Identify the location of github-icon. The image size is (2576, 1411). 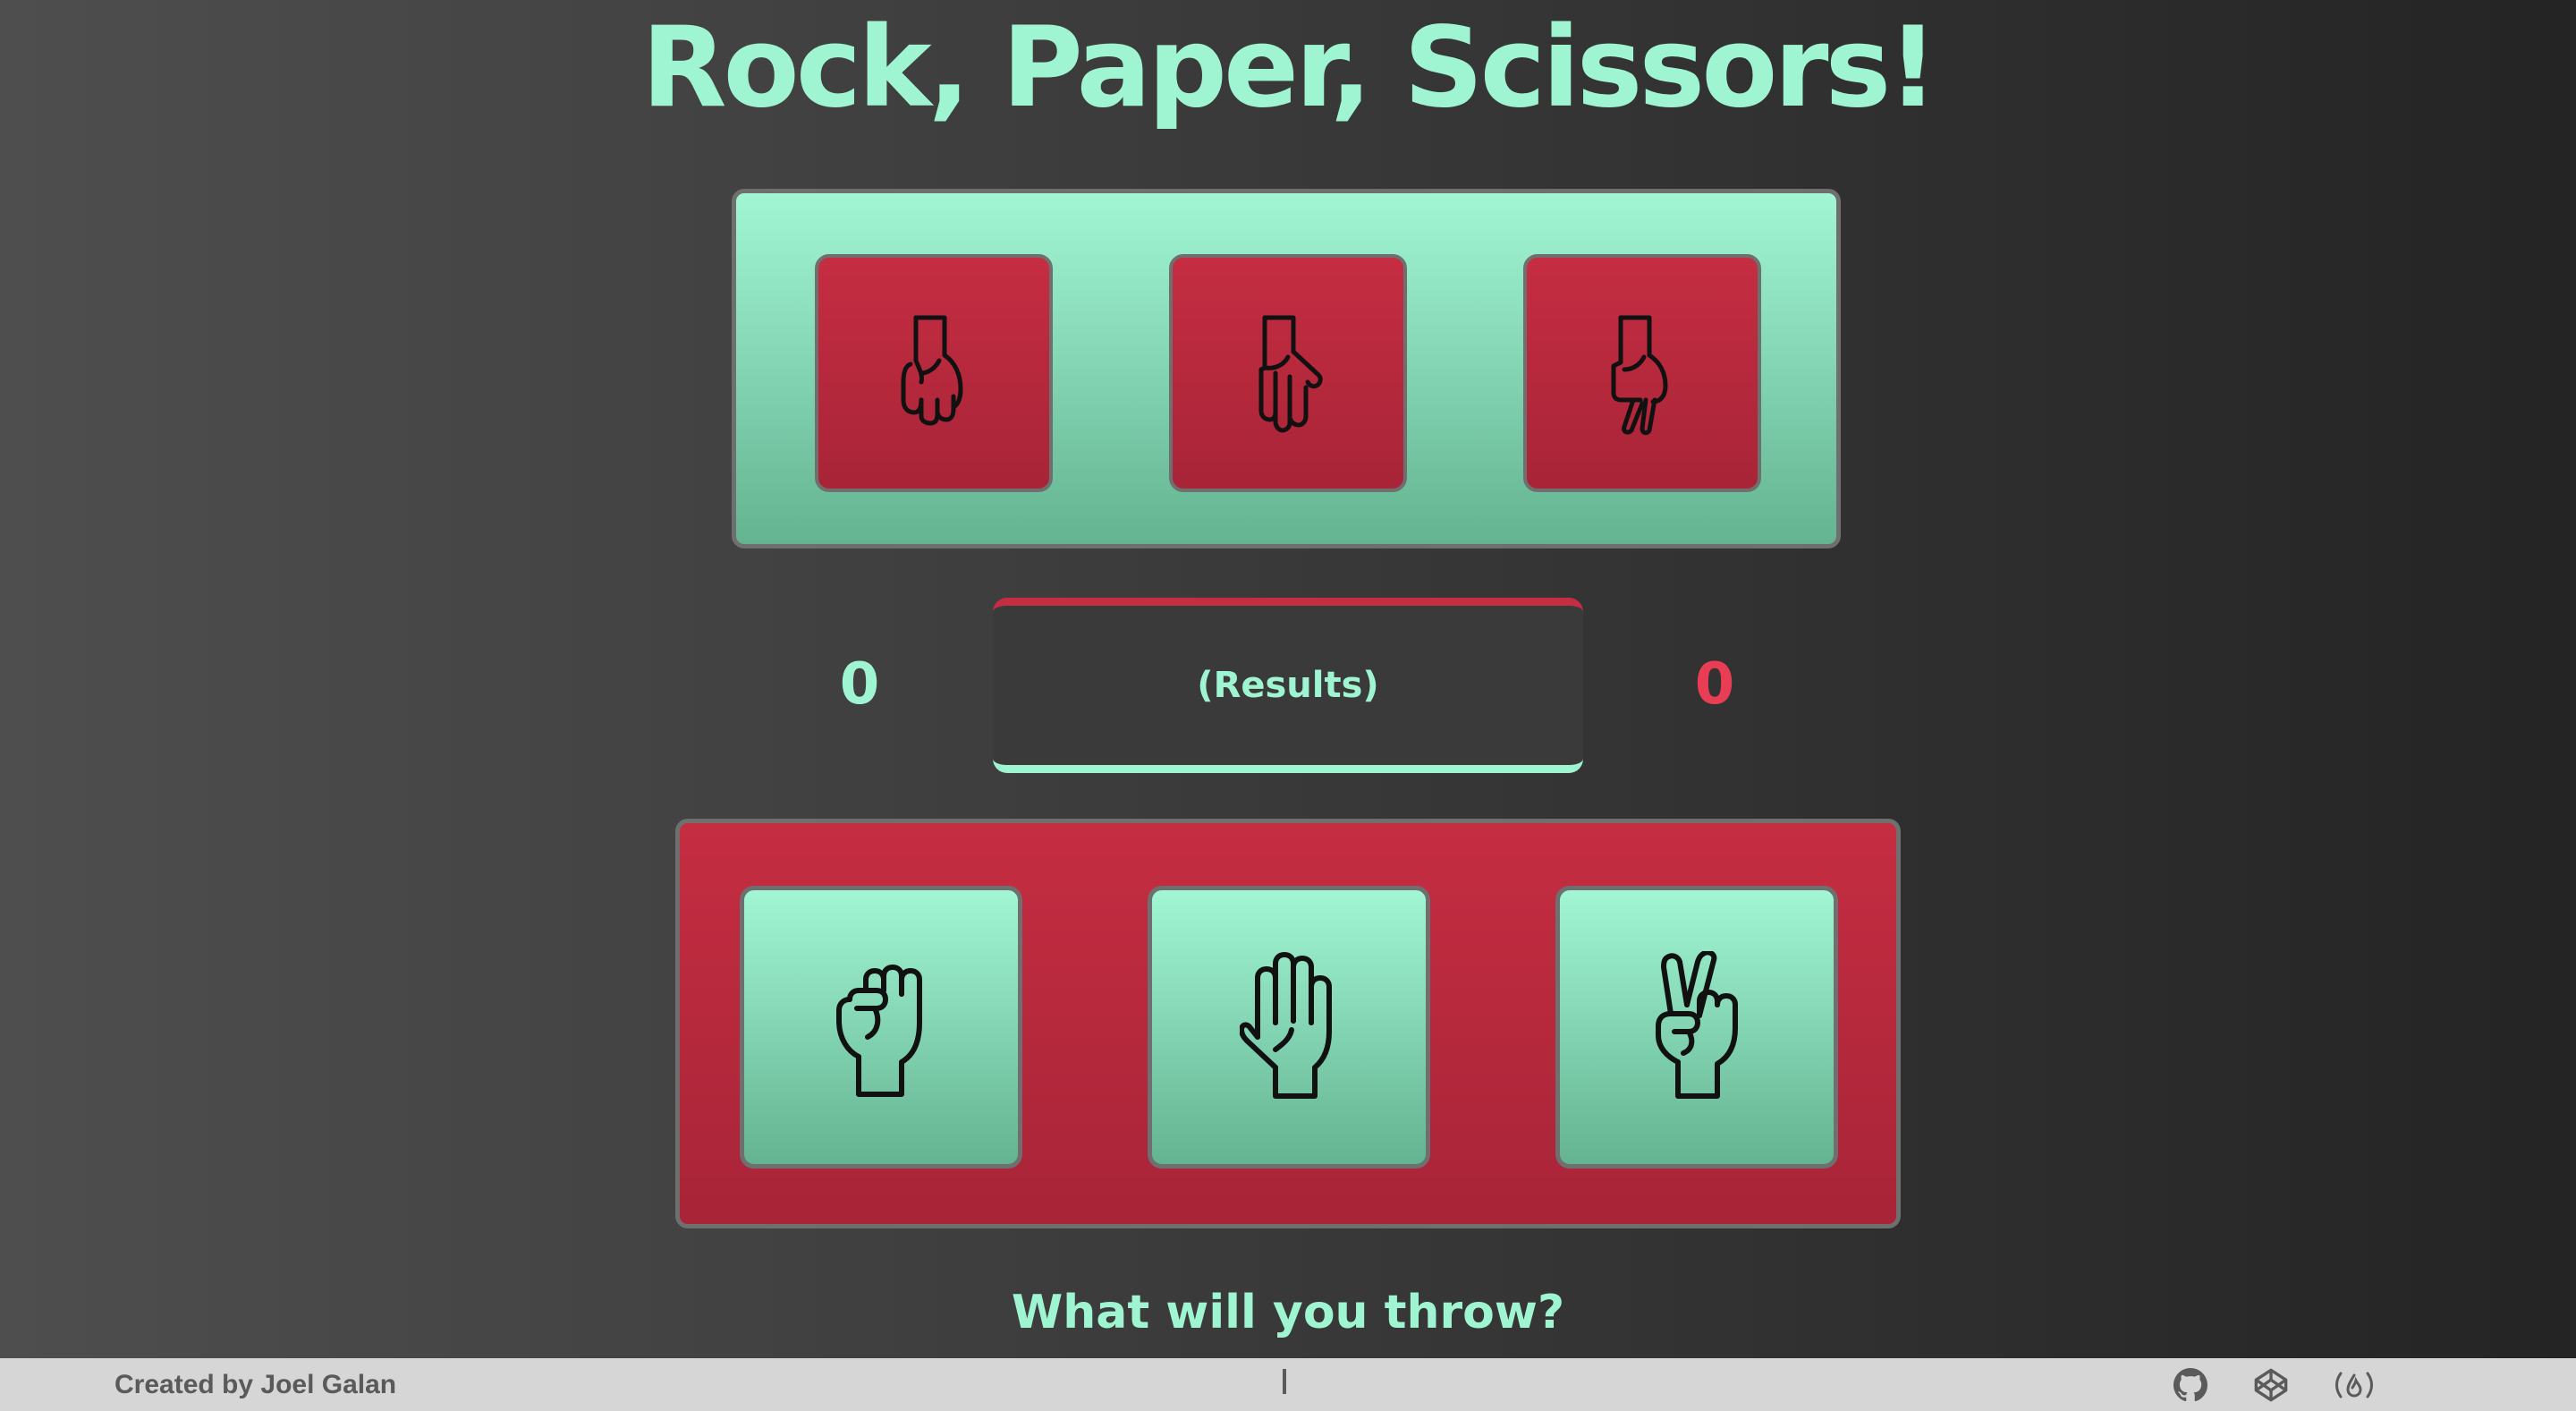
(2190, 1385).